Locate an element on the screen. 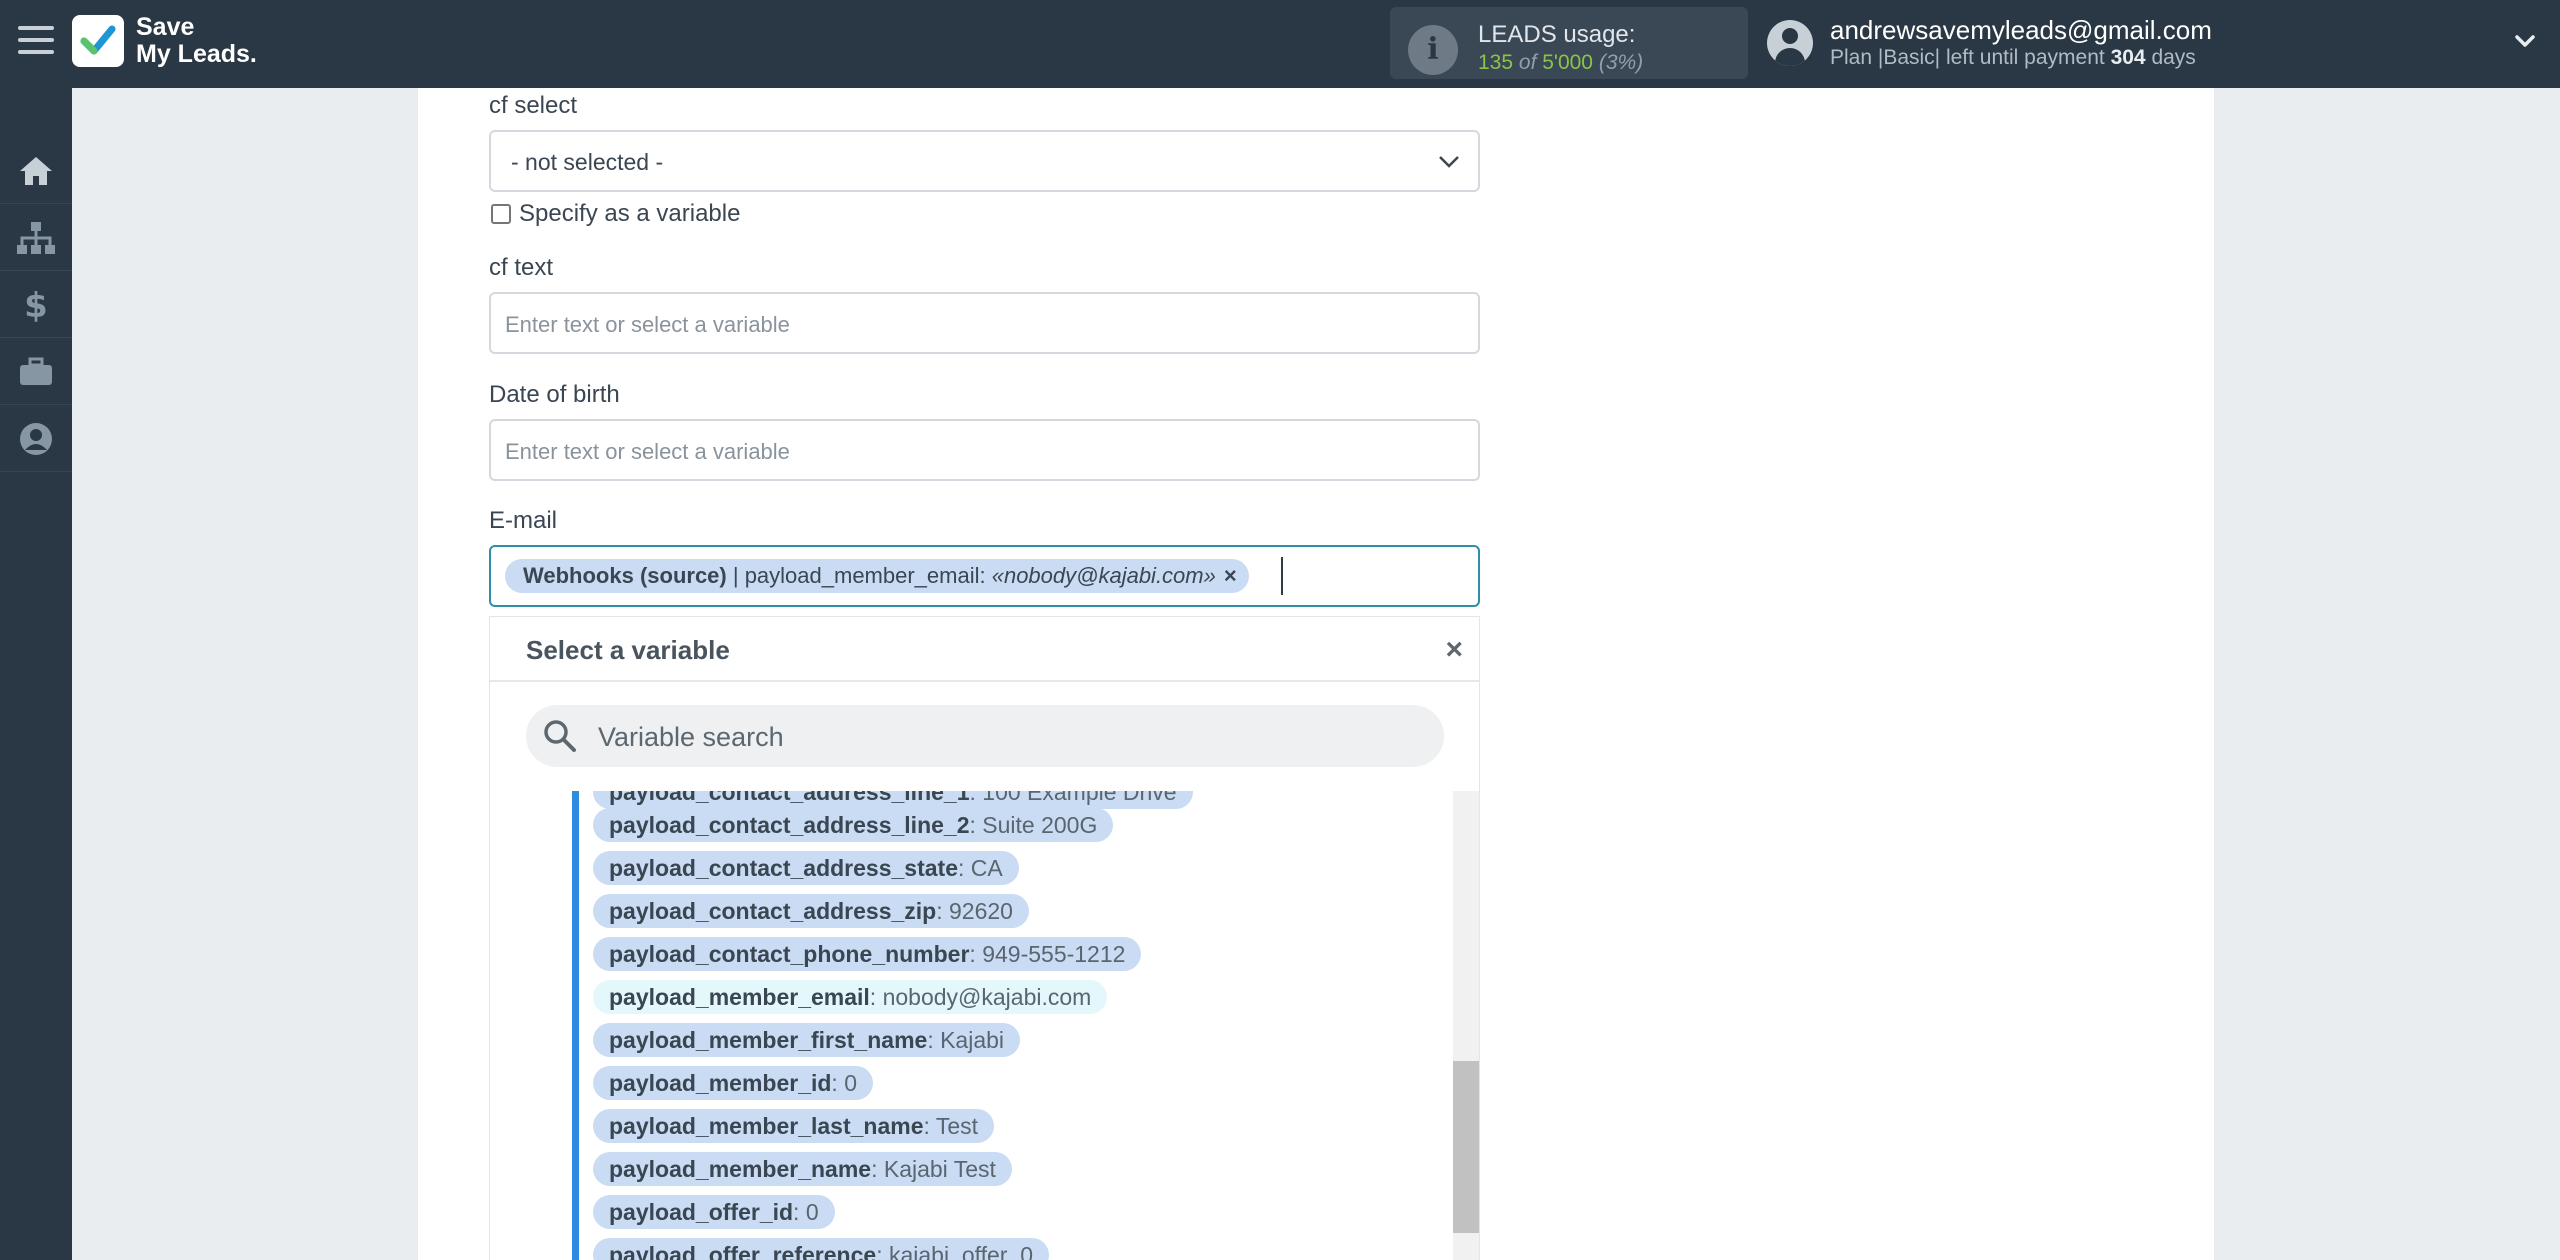 The image size is (2560, 1260). specify-variable-label: Specify as a variable is located at coordinates (629, 214).